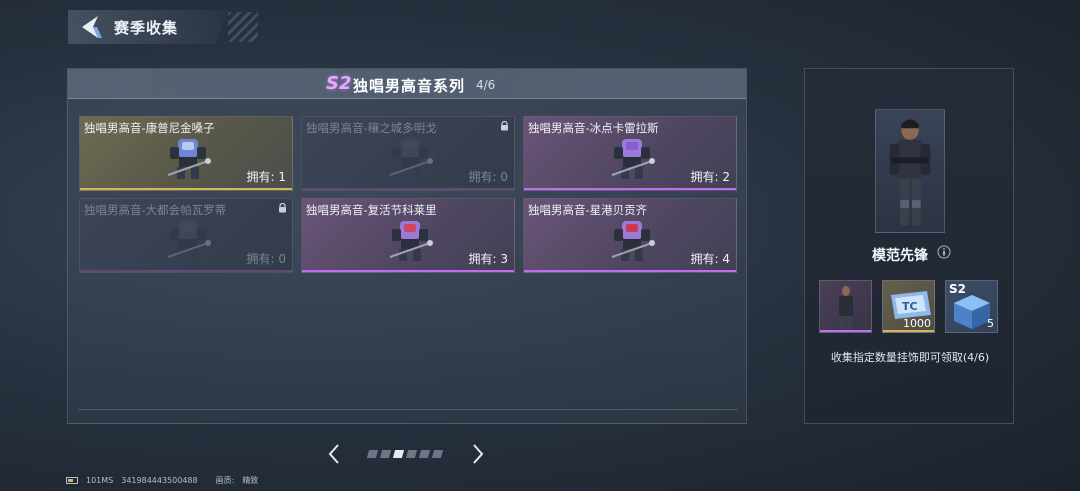 This screenshot has height=491, width=1080. What do you see at coordinates (944, 252) in the screenshot?
I see `info-icon` at bounding box center [944, 252].